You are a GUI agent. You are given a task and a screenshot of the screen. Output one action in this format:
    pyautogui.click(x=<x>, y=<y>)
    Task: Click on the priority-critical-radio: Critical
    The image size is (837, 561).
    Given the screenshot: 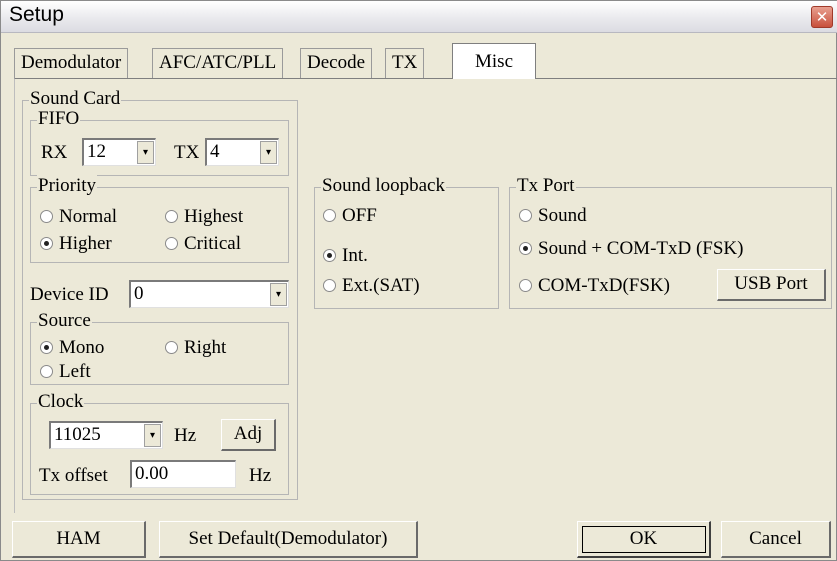 What is the action you would take?
    pyautogui.click(x=203, y=244)
    